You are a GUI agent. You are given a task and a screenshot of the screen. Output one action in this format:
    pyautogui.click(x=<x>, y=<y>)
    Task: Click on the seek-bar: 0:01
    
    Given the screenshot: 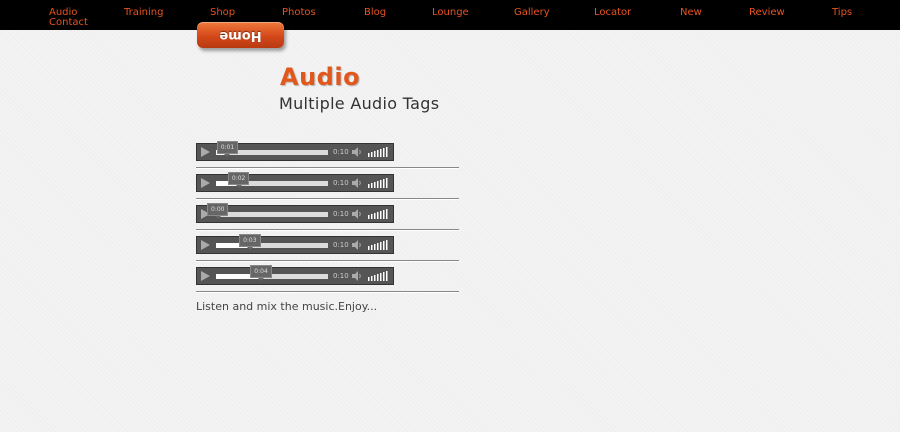 What is the action you would take?
    pyautogui.click(x=272, y=149)
    